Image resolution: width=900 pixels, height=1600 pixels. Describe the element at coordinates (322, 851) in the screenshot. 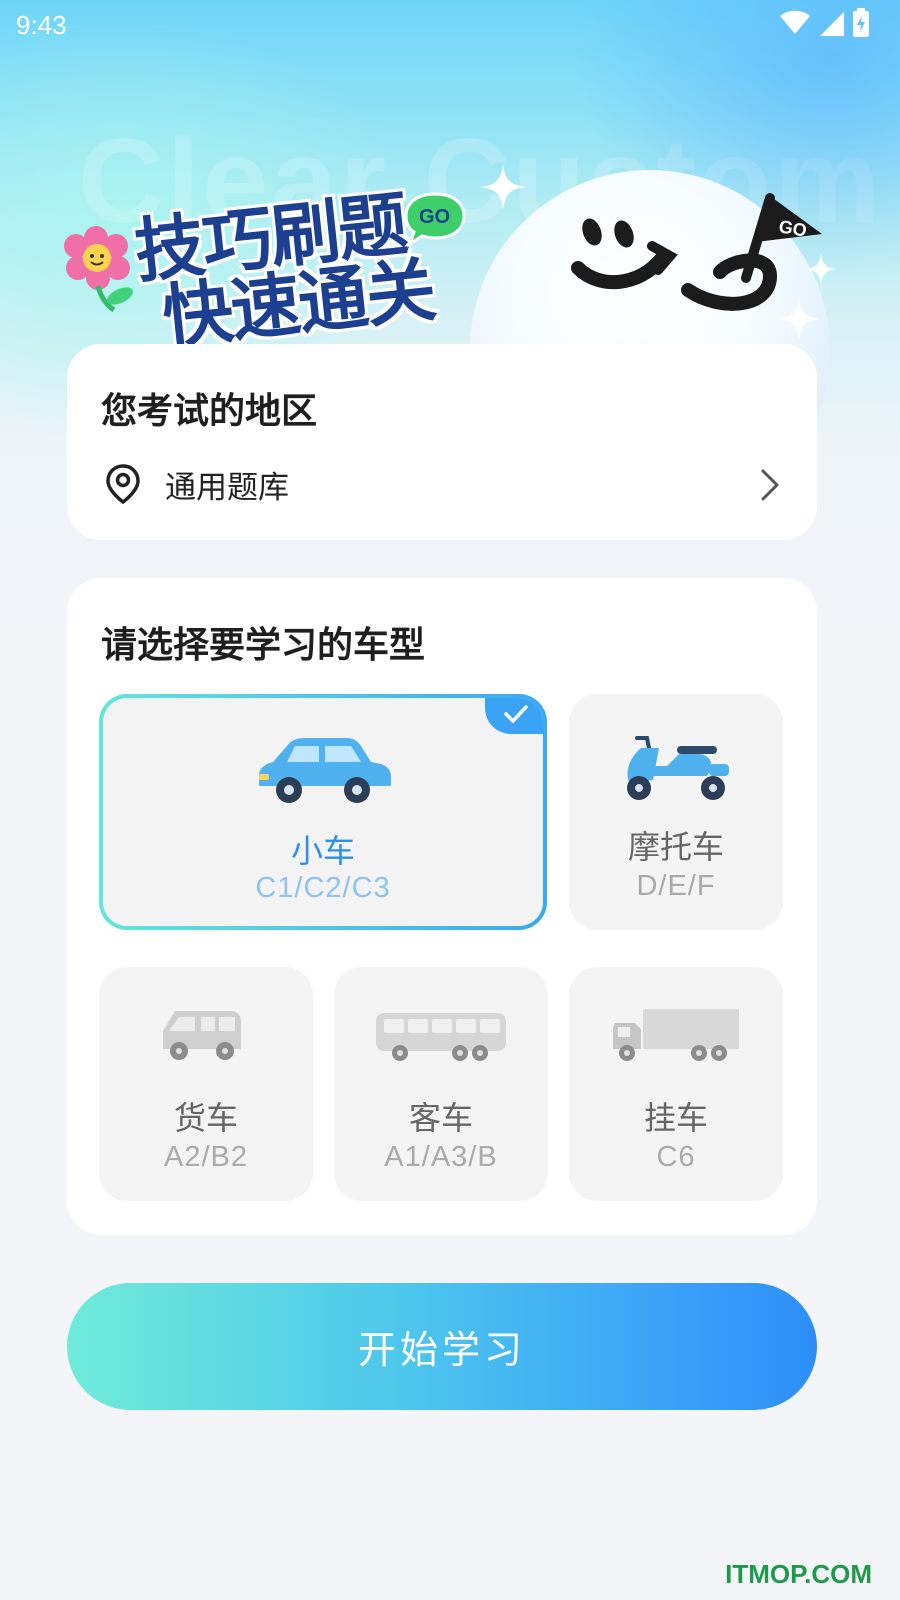

I see `vehicle-name: 小车` at that location.